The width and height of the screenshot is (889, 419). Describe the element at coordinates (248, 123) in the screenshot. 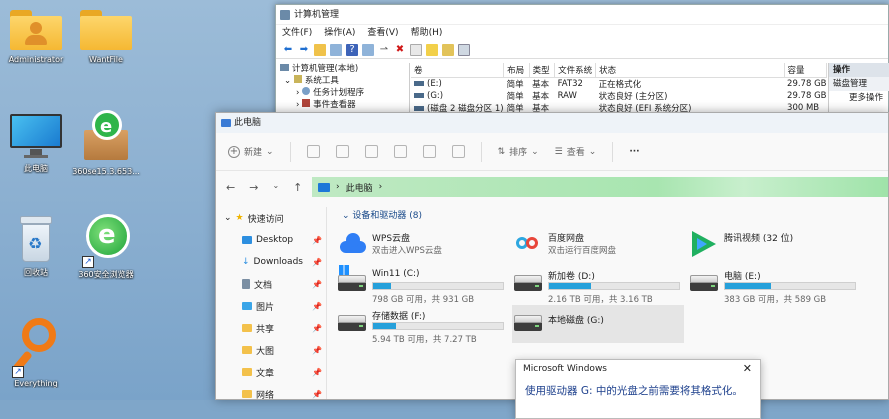

I see `explorer-title: 此电脑` at that location.